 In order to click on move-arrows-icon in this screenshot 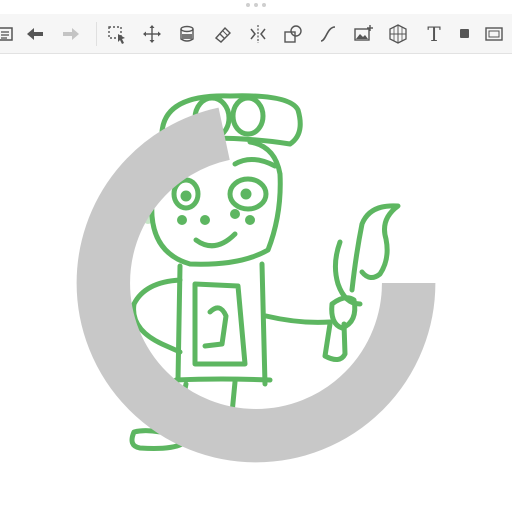, I will do `click(152, 34)`.